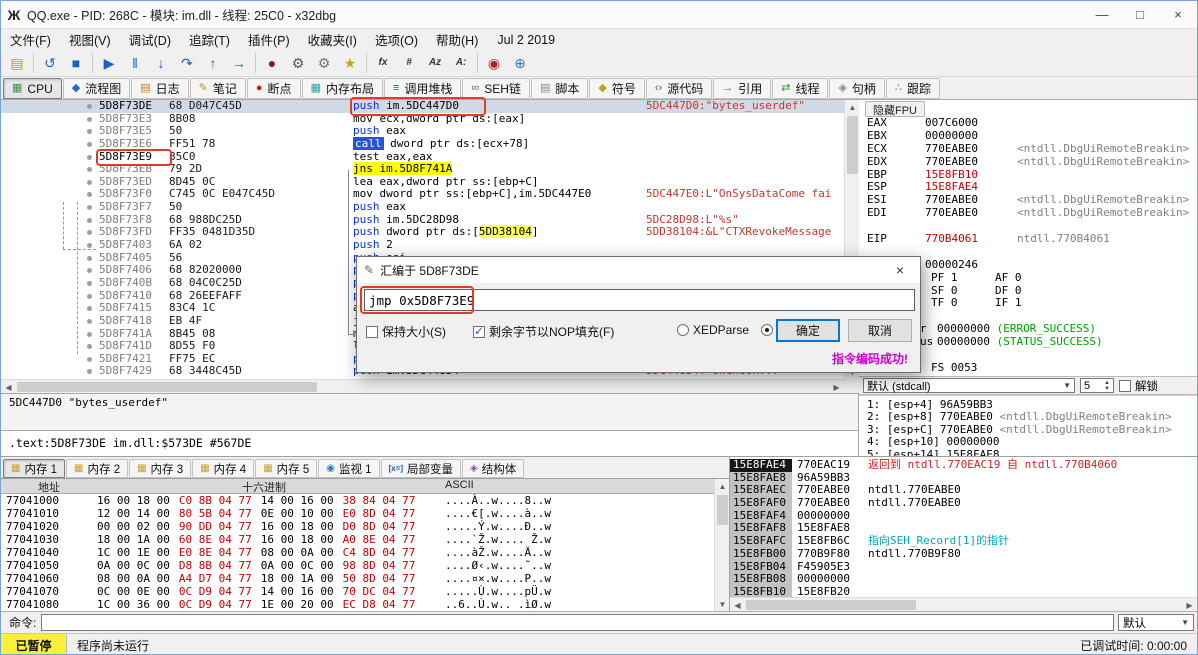  What do you see at coordinates (409, 63) in the screenshot?
I see `patches-button: #` at bounding box center [409, 63].